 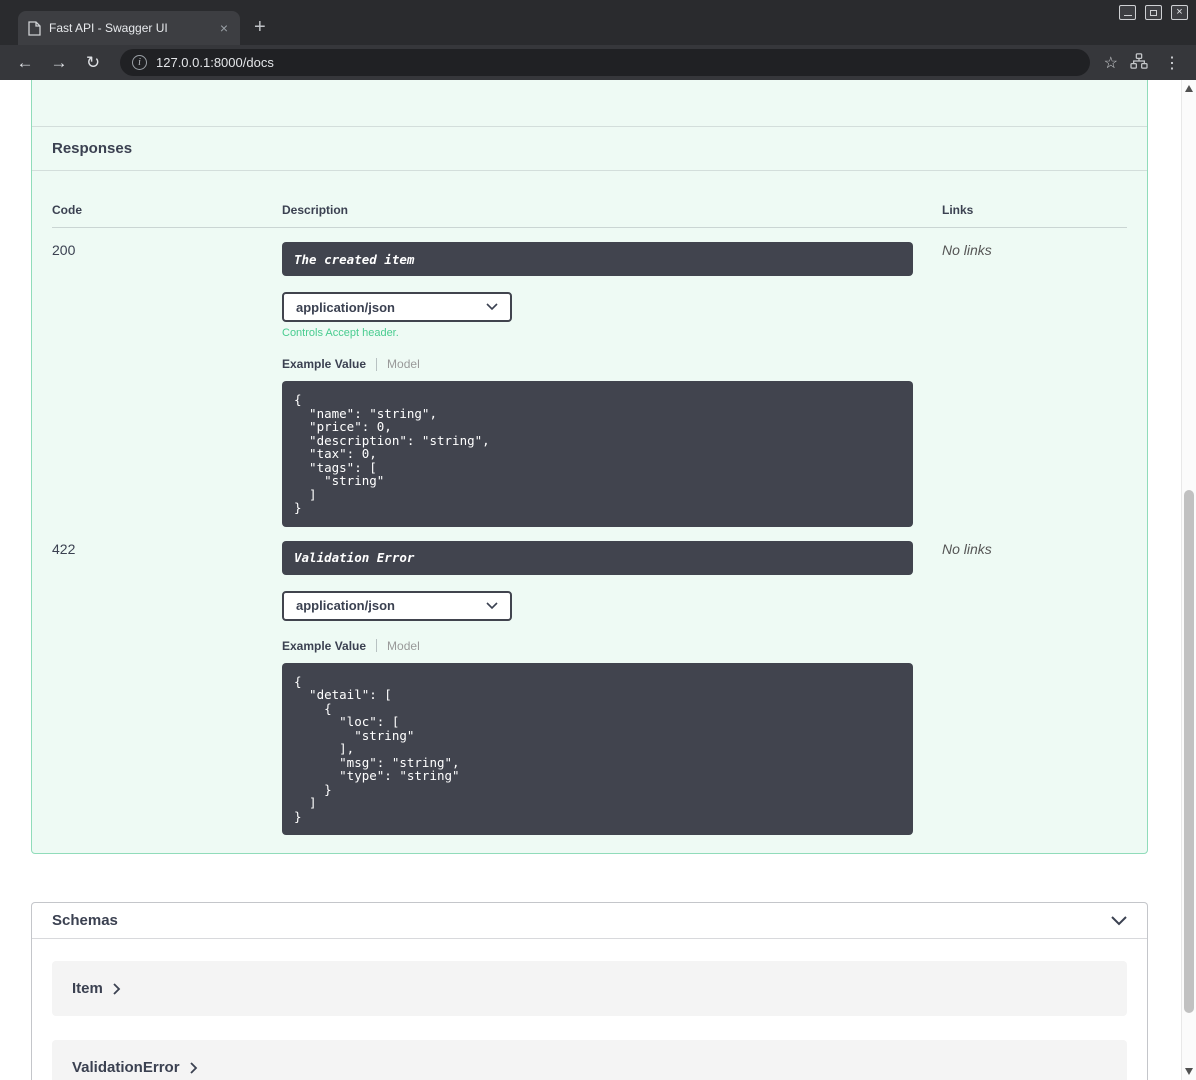 I want to click on scroll-up-icon, so click(x=1189, y=88).